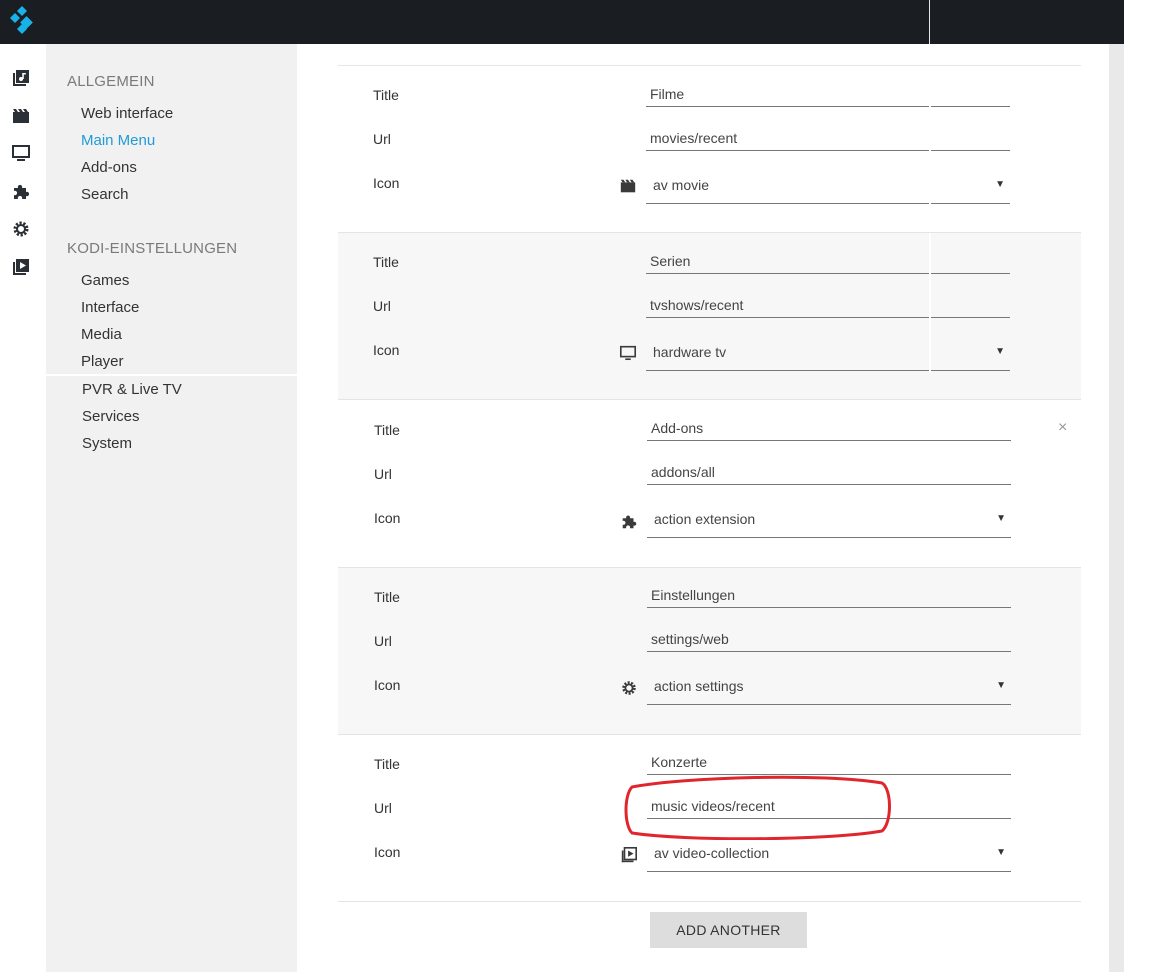  What do you see at coordinates (127, 113) in the screenshot?
I see `nav-item-web-interface: Web interface` at bounding box center [127, 113].